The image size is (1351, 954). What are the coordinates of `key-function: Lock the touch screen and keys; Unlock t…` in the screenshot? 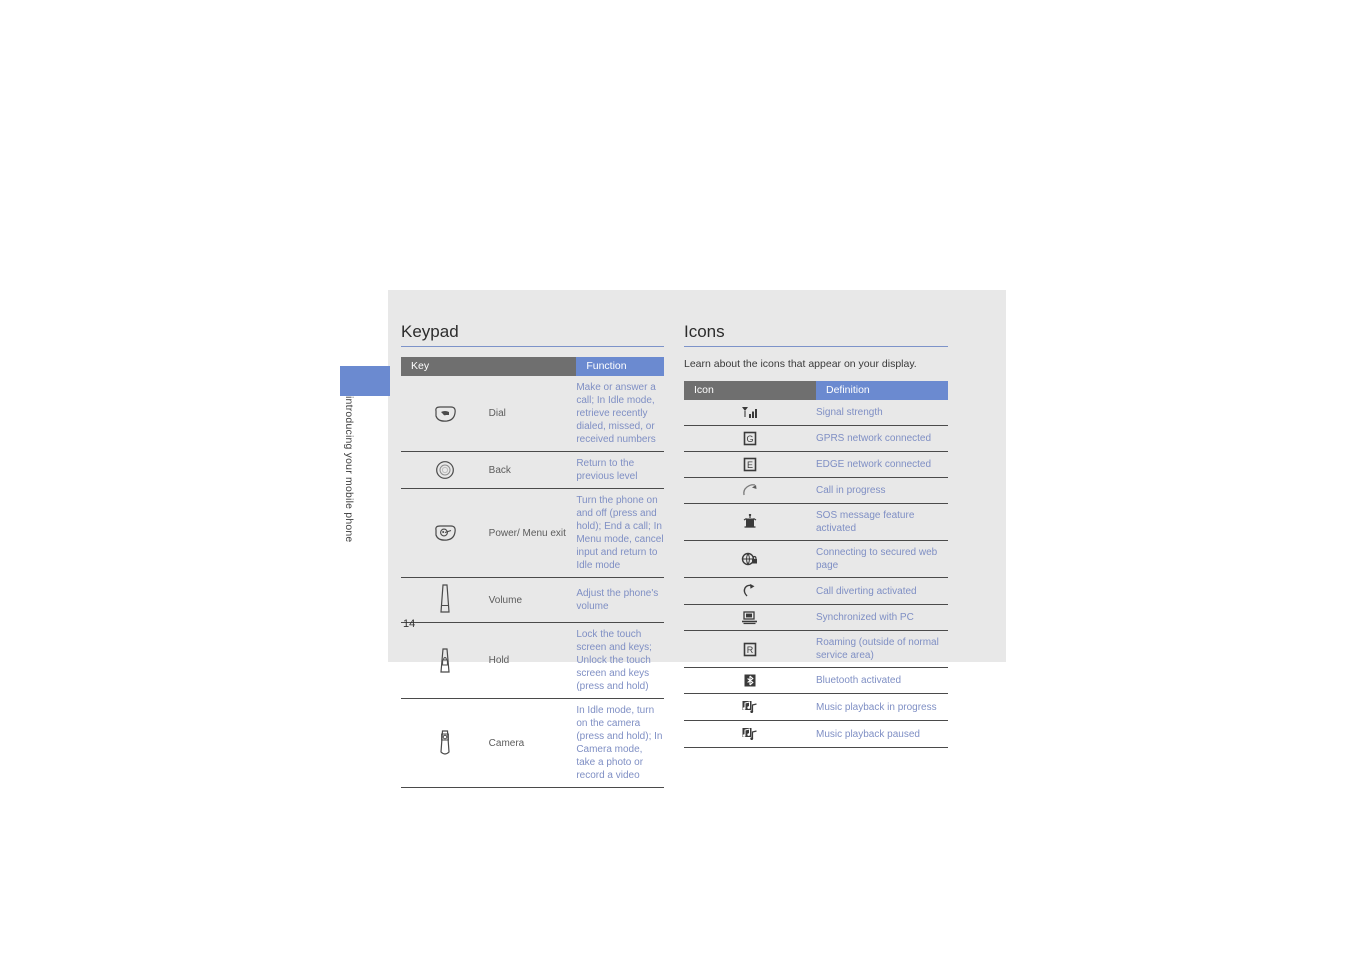 It's located at (620, 660).